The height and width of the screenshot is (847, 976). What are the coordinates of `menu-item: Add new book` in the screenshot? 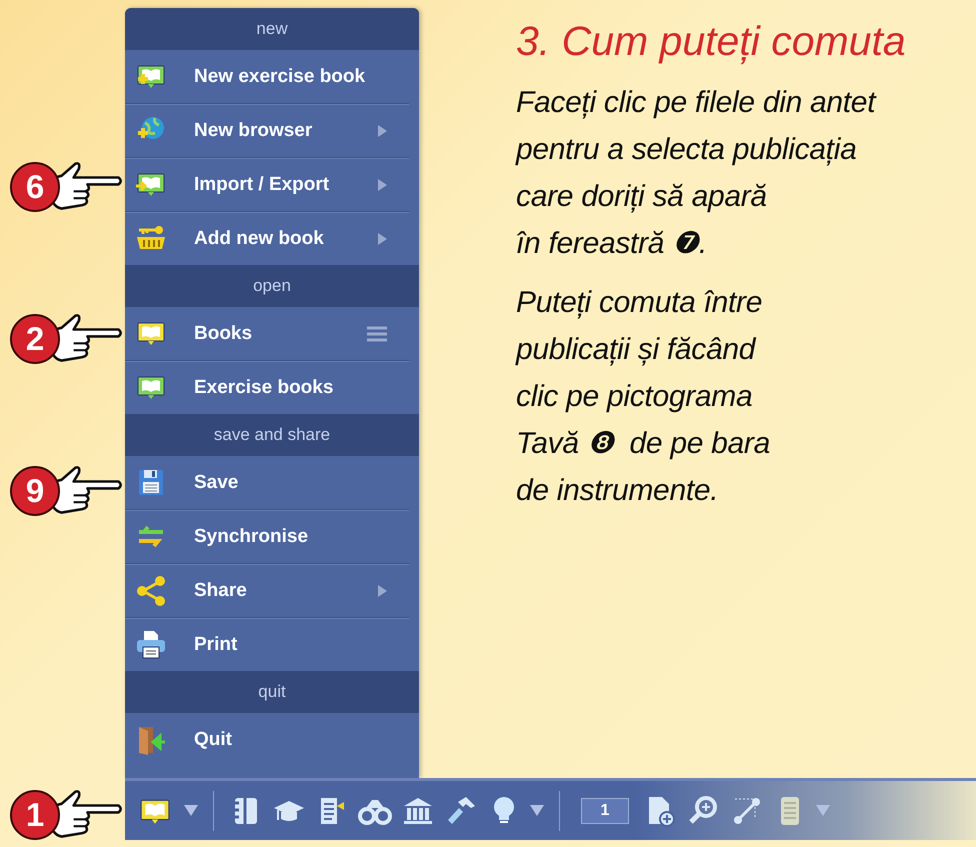 It's located at (267, 238).